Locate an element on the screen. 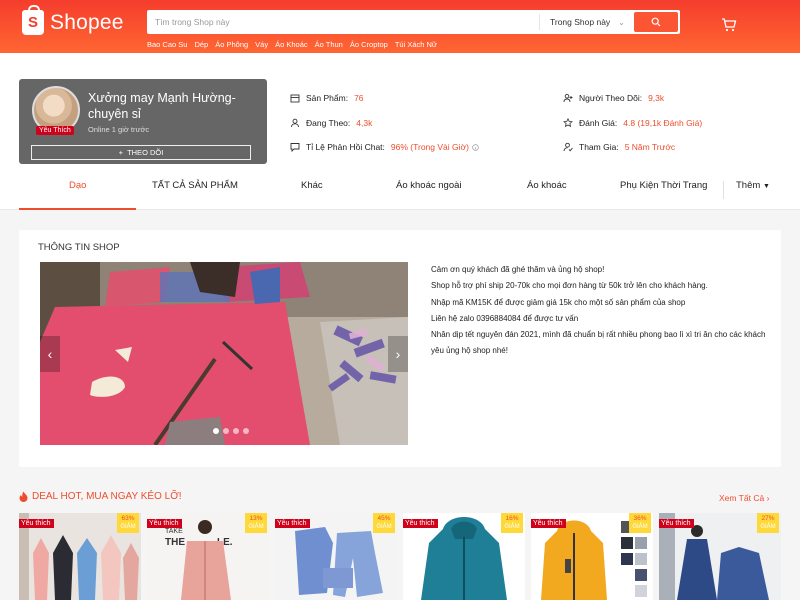  product-card: Yêu thích 63% GIẢM is located at coordinates (80, 556).